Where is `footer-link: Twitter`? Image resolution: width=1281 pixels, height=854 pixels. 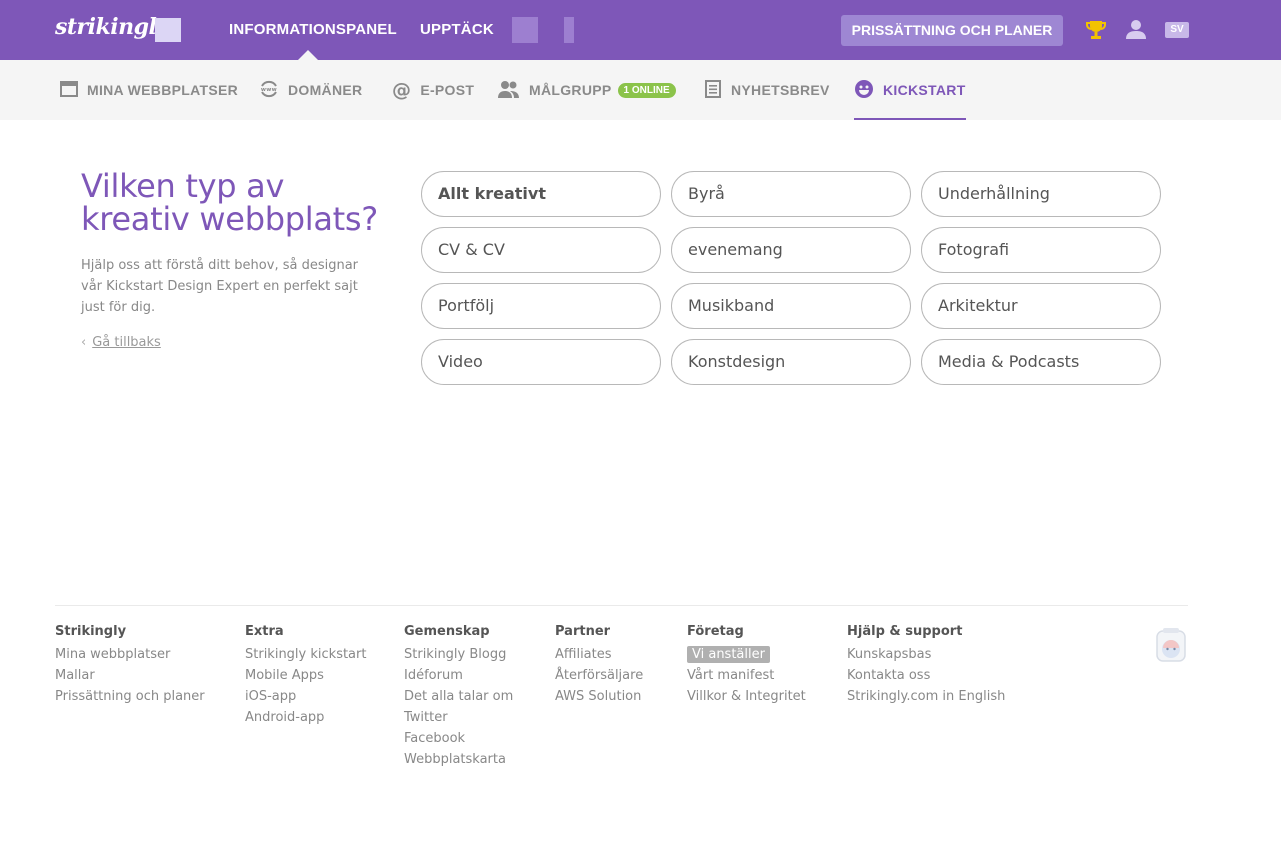
footer-link: Twitter is located at coordinates (458, 717).